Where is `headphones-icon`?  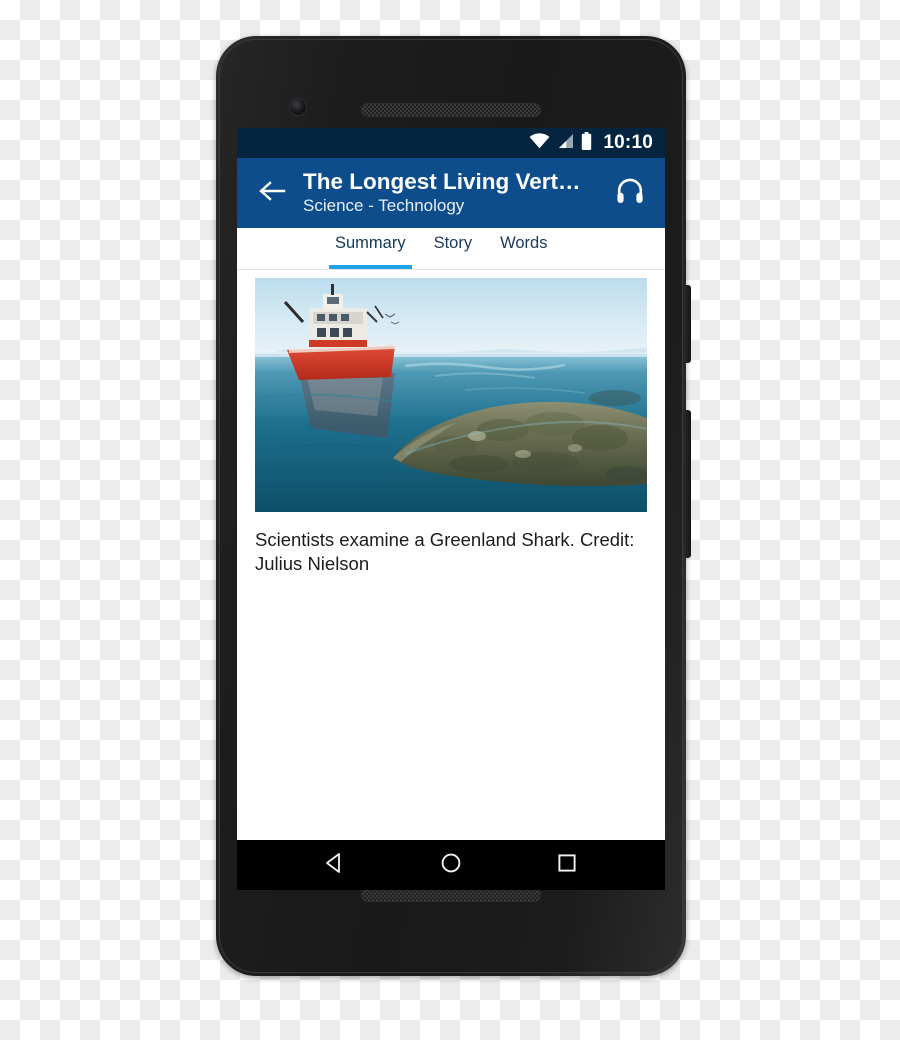
headphones-icon is located at coordinates (630, 193).